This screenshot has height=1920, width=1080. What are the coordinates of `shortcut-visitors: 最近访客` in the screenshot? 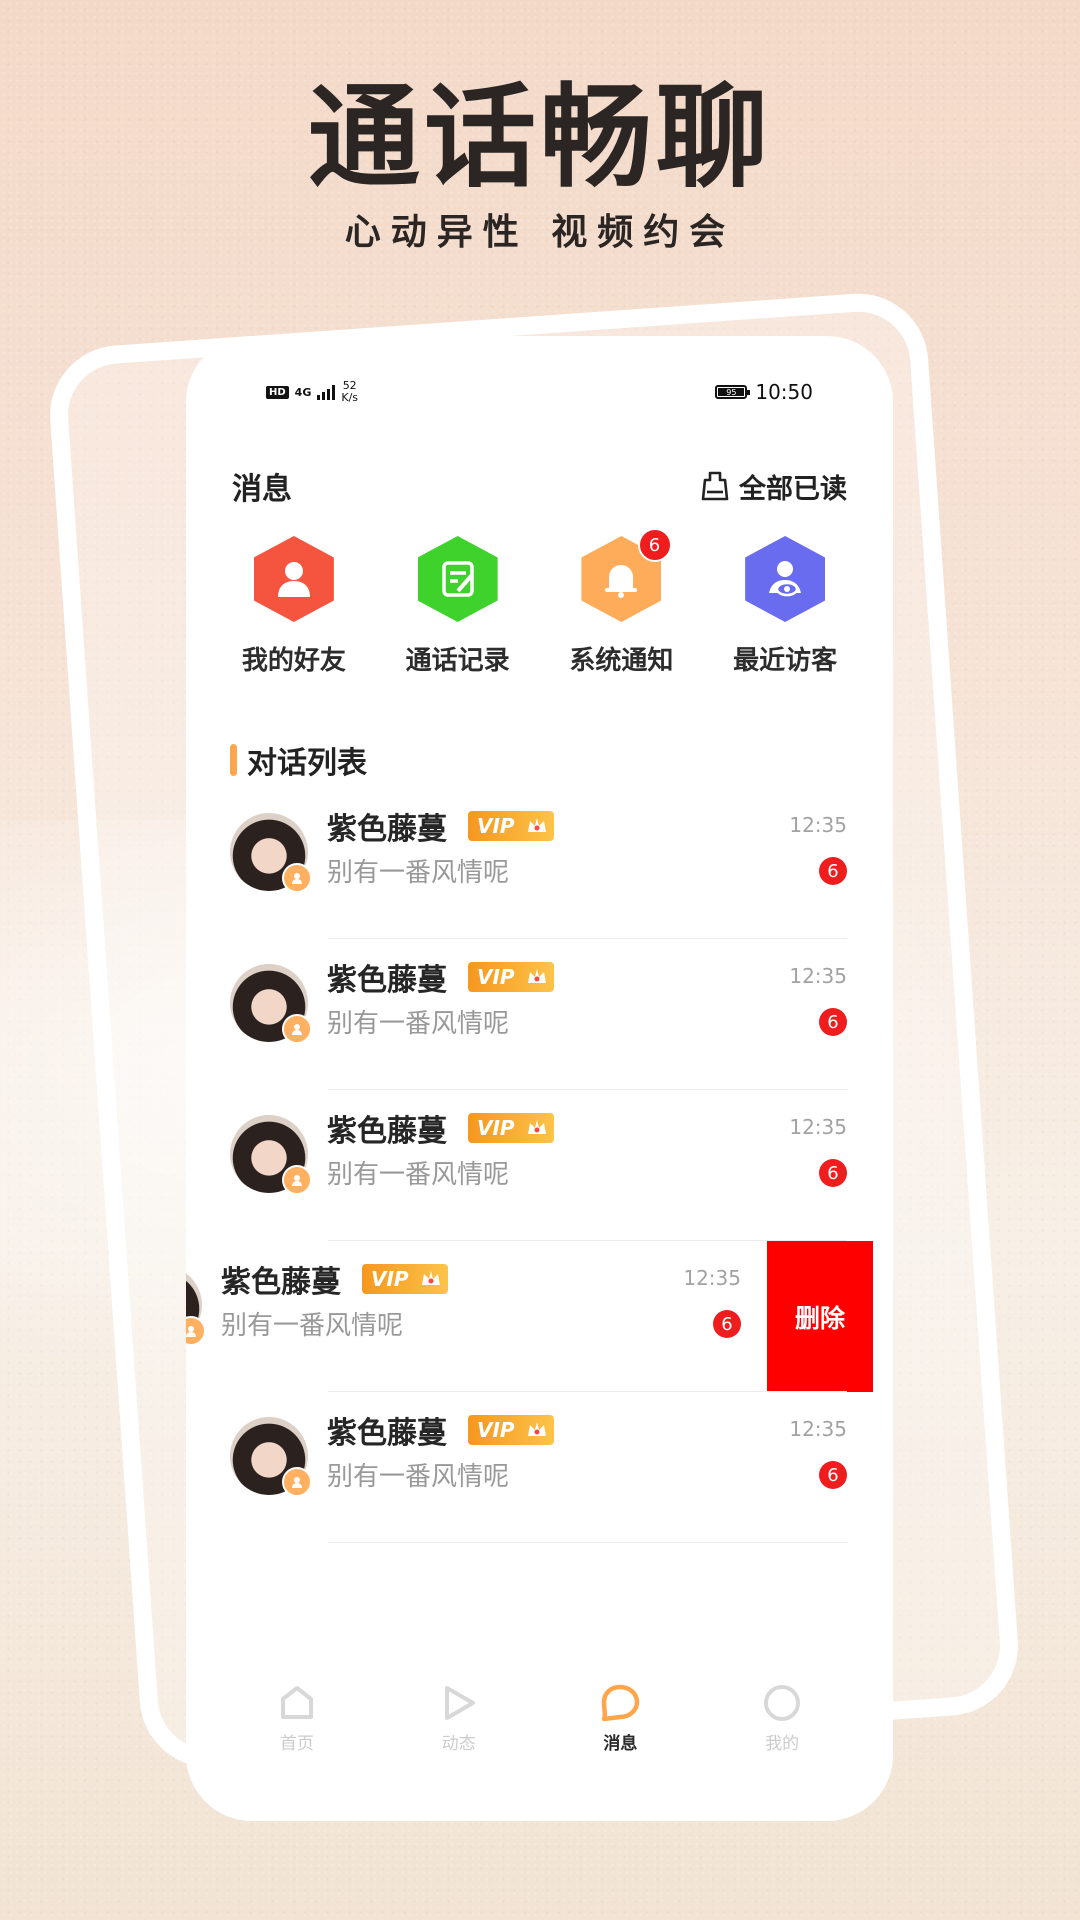 It's located at (785, 606).